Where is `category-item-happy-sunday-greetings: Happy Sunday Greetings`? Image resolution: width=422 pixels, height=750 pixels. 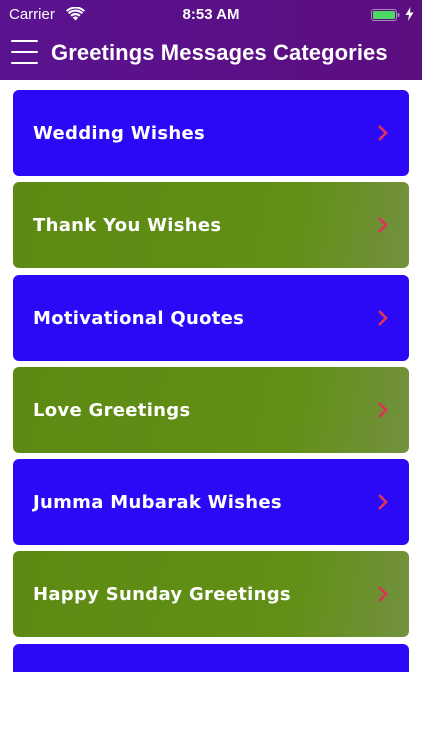 category-item-happy-sunday-greetings: Happy Sunday Greetings is located at coordinates (211, 594).